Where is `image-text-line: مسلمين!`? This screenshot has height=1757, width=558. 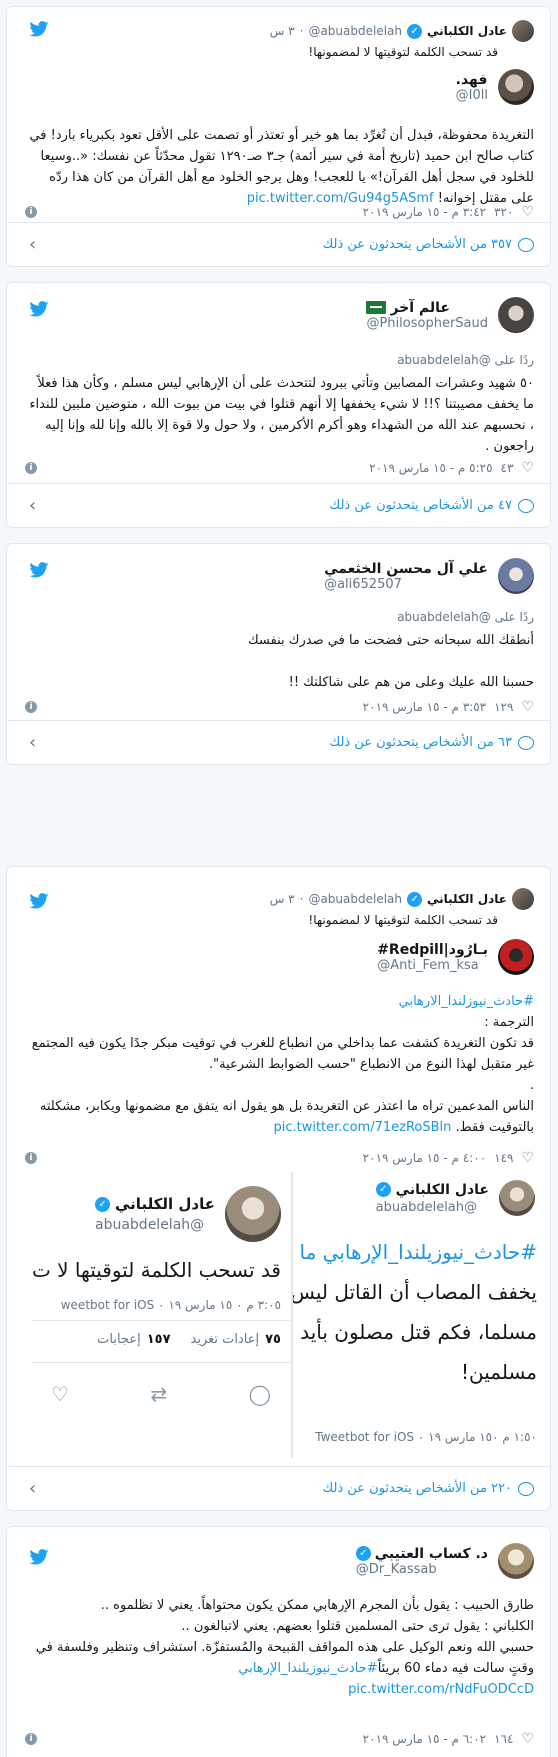
image-text-line: مسلمين! is located at coordinates (498, 1372).